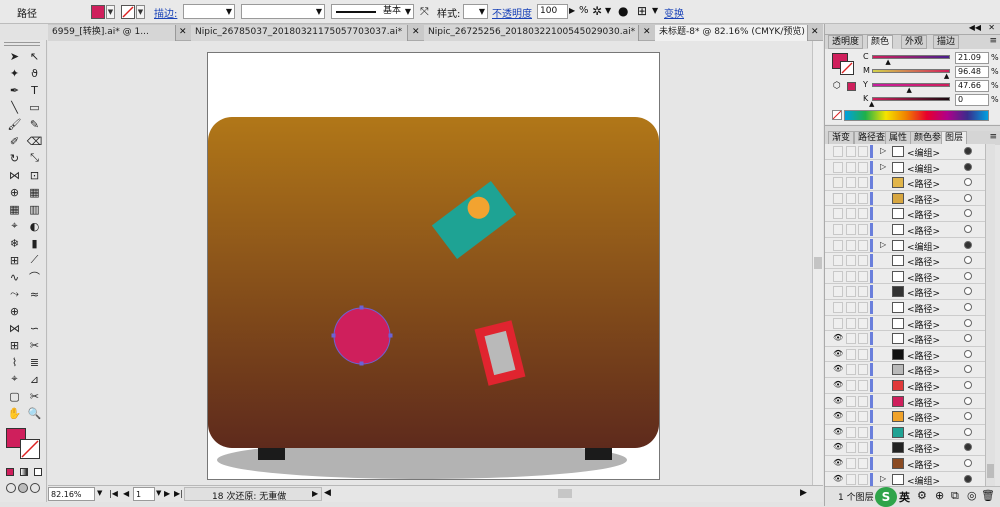 The image size is (1000, 507). Describe the element at coordinates (34, 396) in the screenshot. I see `scissors-tool-icon: ✂` at that location.